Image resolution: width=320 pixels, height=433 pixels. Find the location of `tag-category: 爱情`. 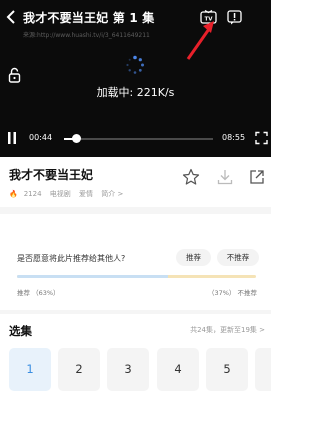

tag-category: 爱情 is located at coordinates (86, 194).